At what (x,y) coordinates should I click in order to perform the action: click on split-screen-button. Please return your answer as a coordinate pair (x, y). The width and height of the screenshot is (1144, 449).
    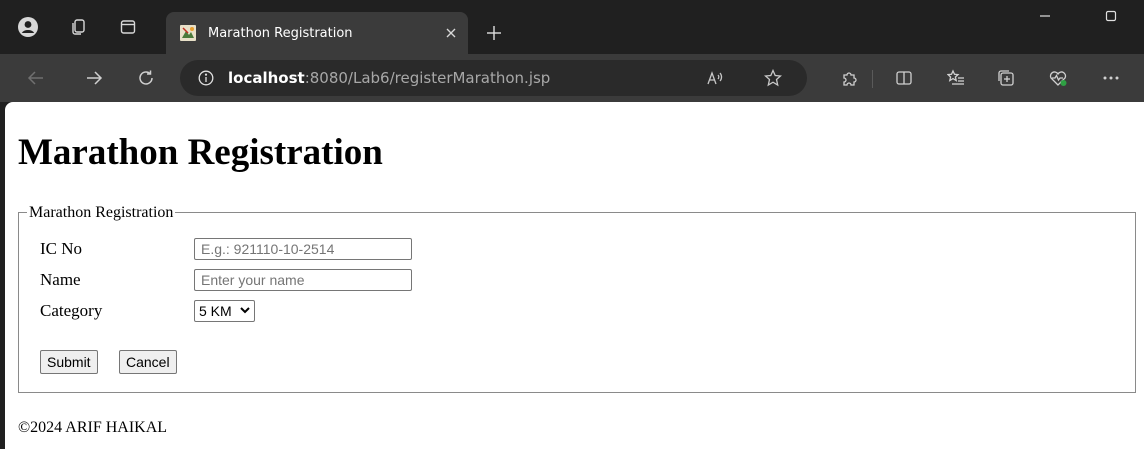
    Looking at the image, I should click on (904, 78).